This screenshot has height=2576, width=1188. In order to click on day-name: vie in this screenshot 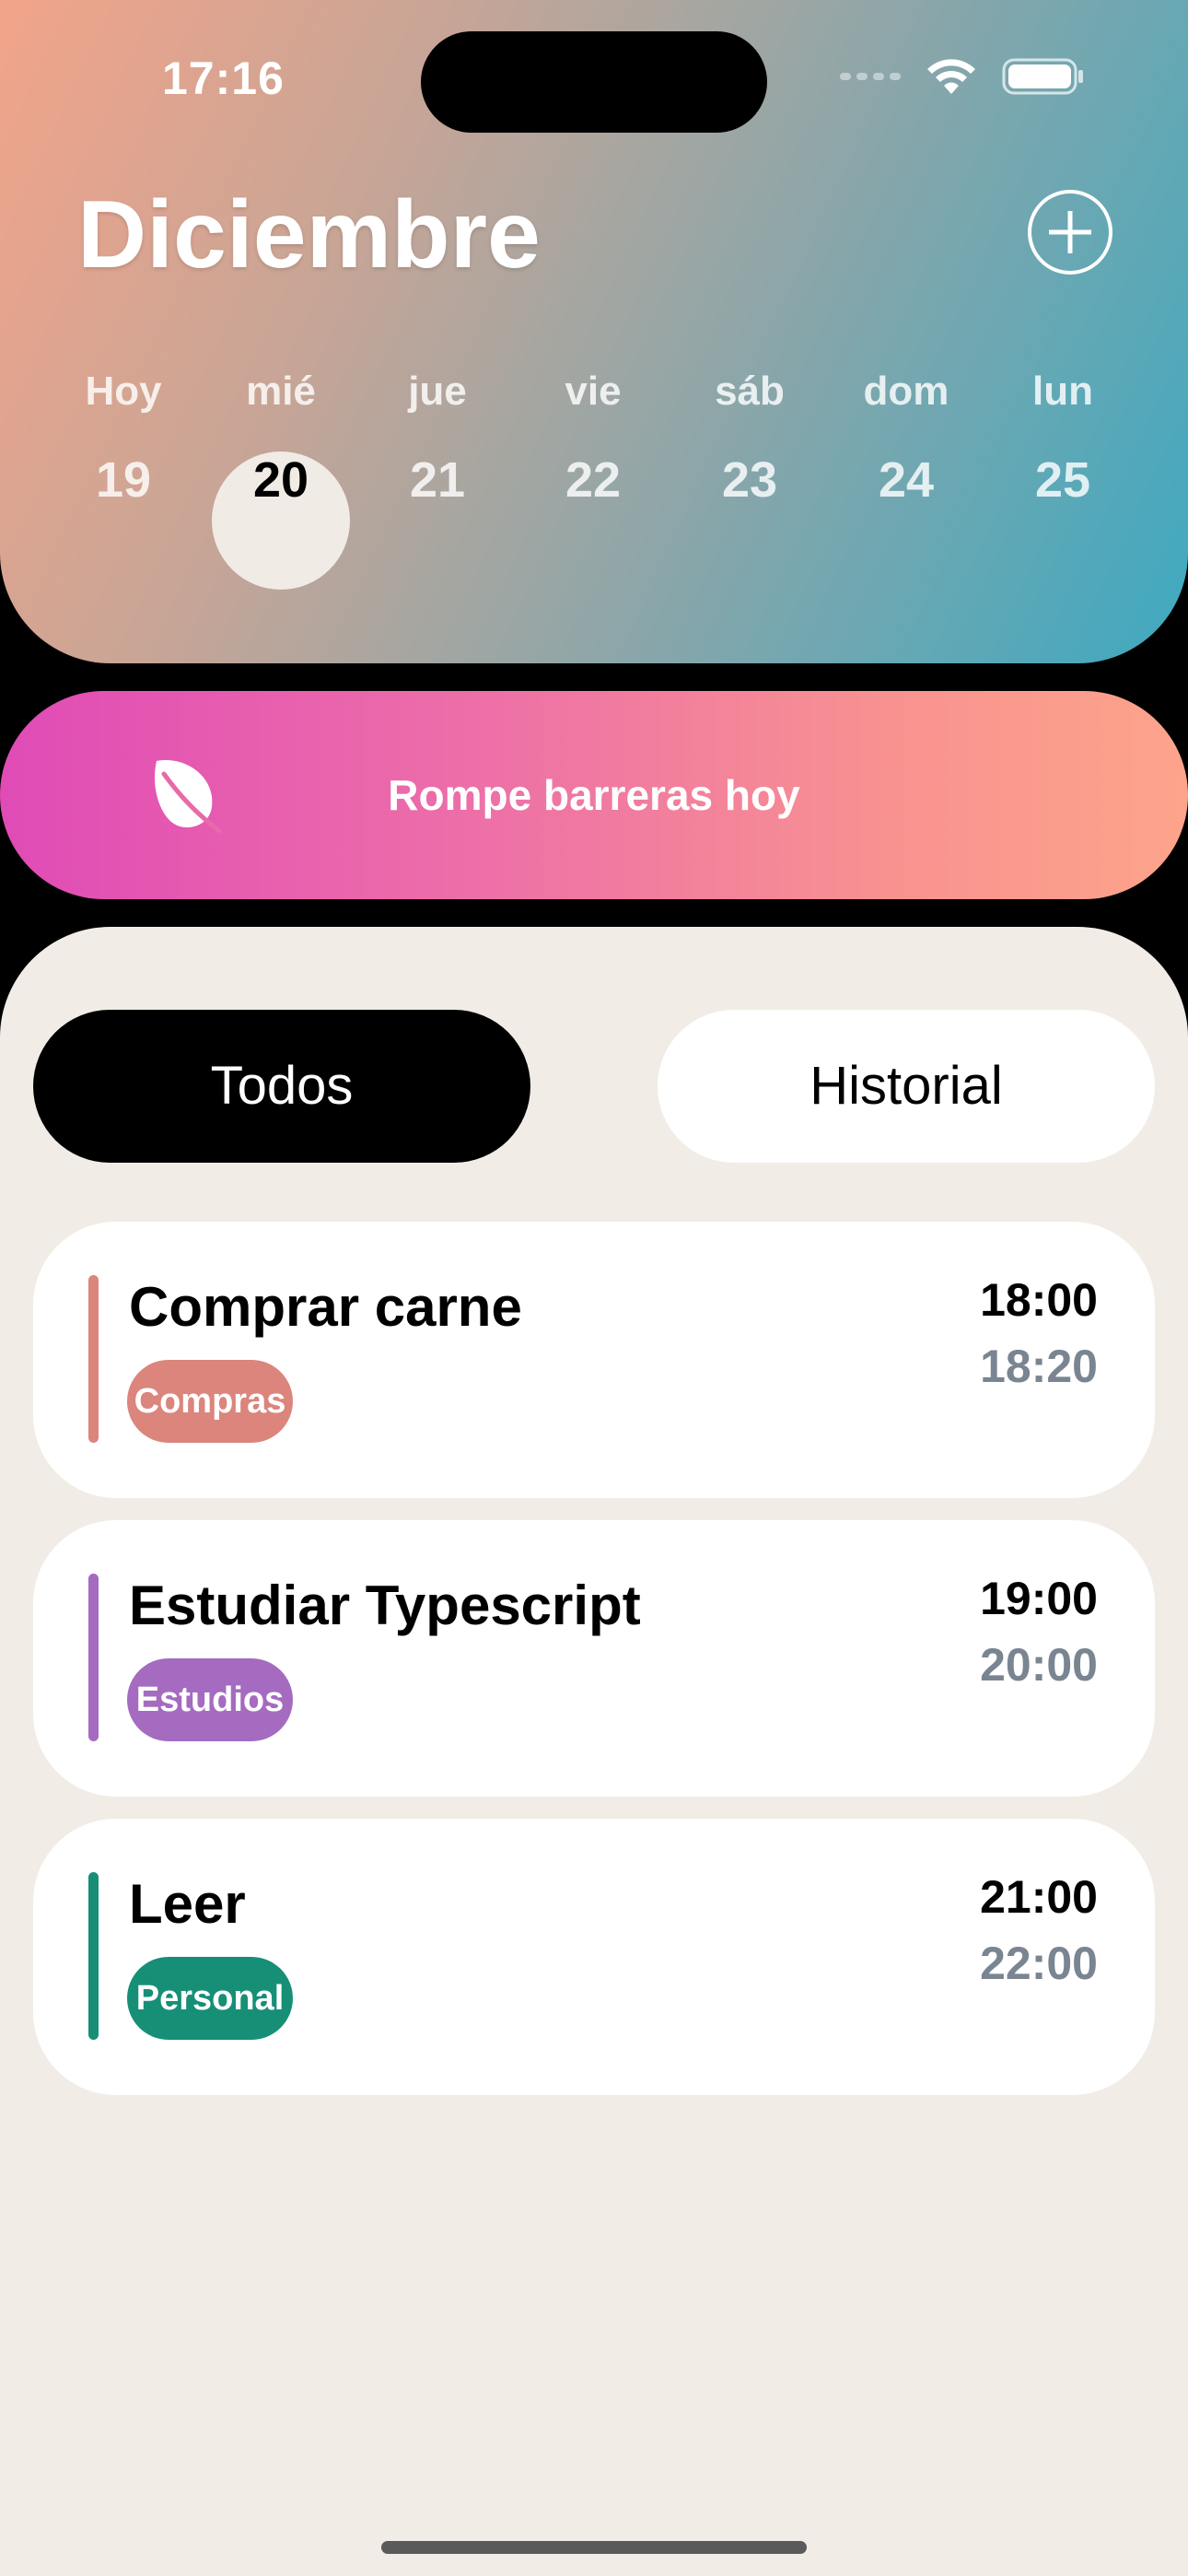, I will do `click(593, 391)`.